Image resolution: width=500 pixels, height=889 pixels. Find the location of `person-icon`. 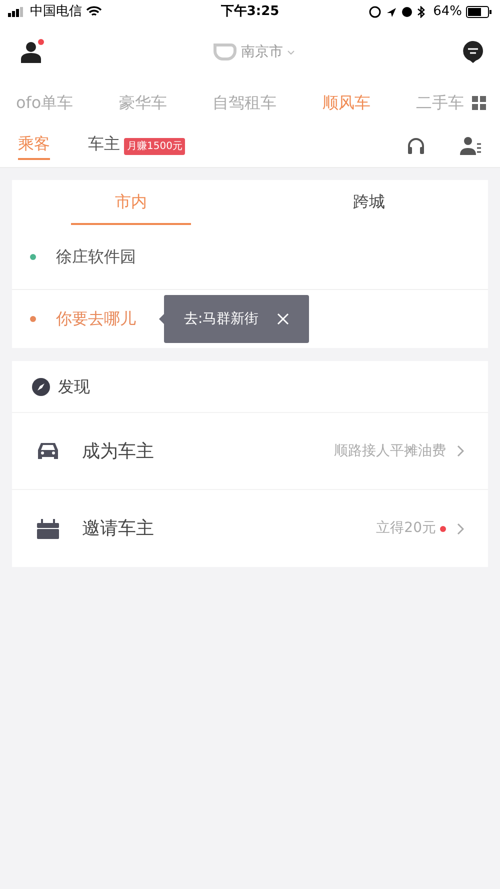

person-icon is located at coordinates (31, 52).